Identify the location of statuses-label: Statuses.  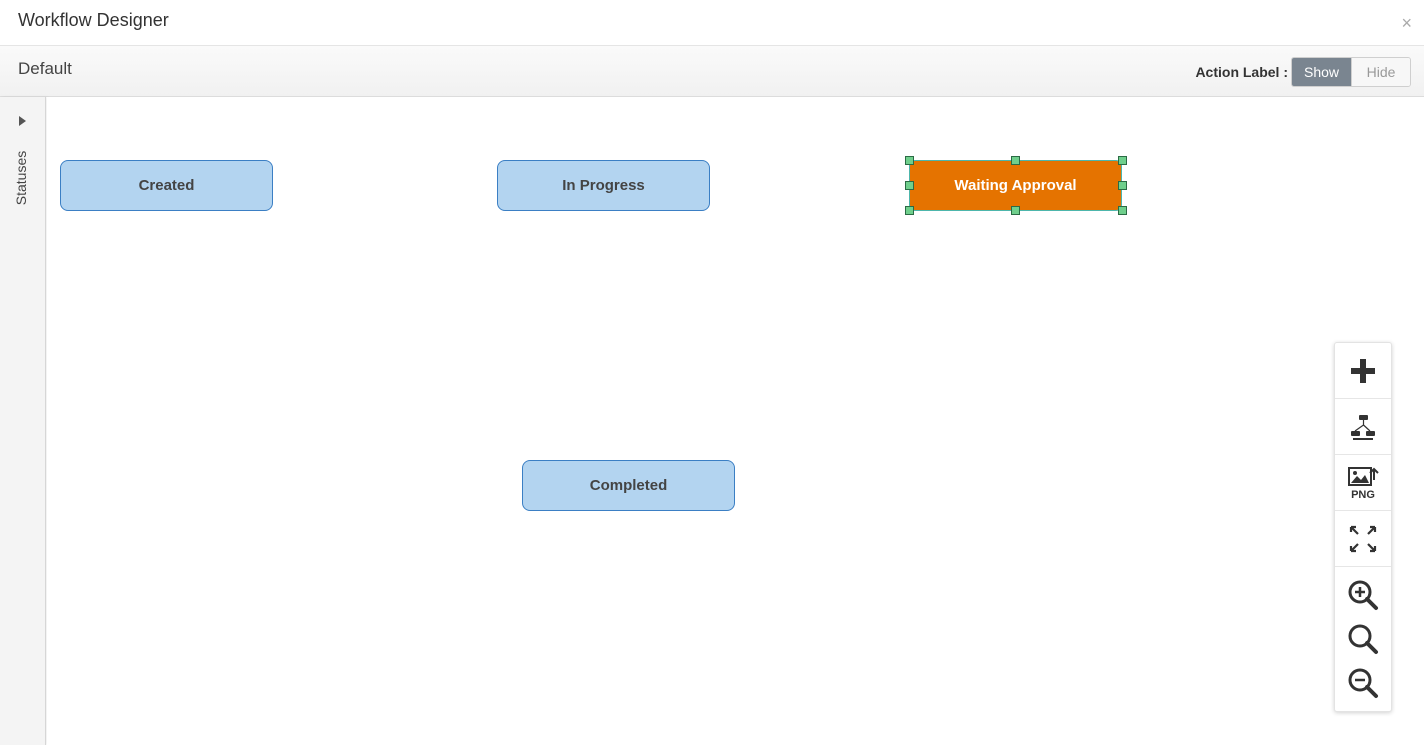
(21, 178).